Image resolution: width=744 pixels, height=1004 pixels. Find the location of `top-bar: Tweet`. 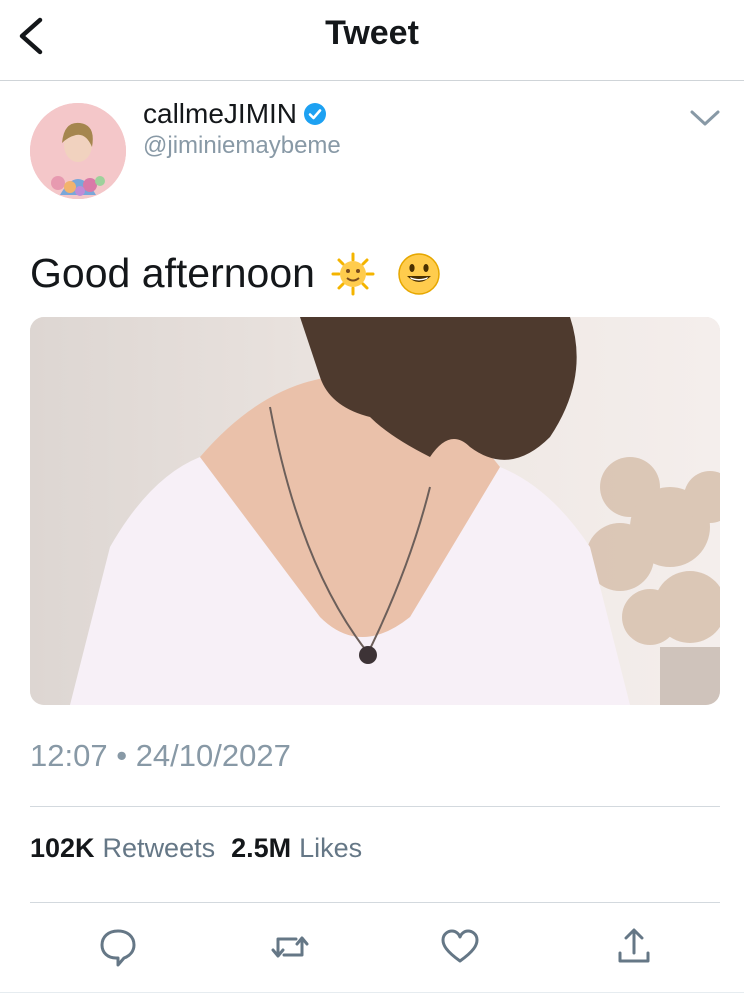

top-bar: Tweet is located at coordinates (372, 40).